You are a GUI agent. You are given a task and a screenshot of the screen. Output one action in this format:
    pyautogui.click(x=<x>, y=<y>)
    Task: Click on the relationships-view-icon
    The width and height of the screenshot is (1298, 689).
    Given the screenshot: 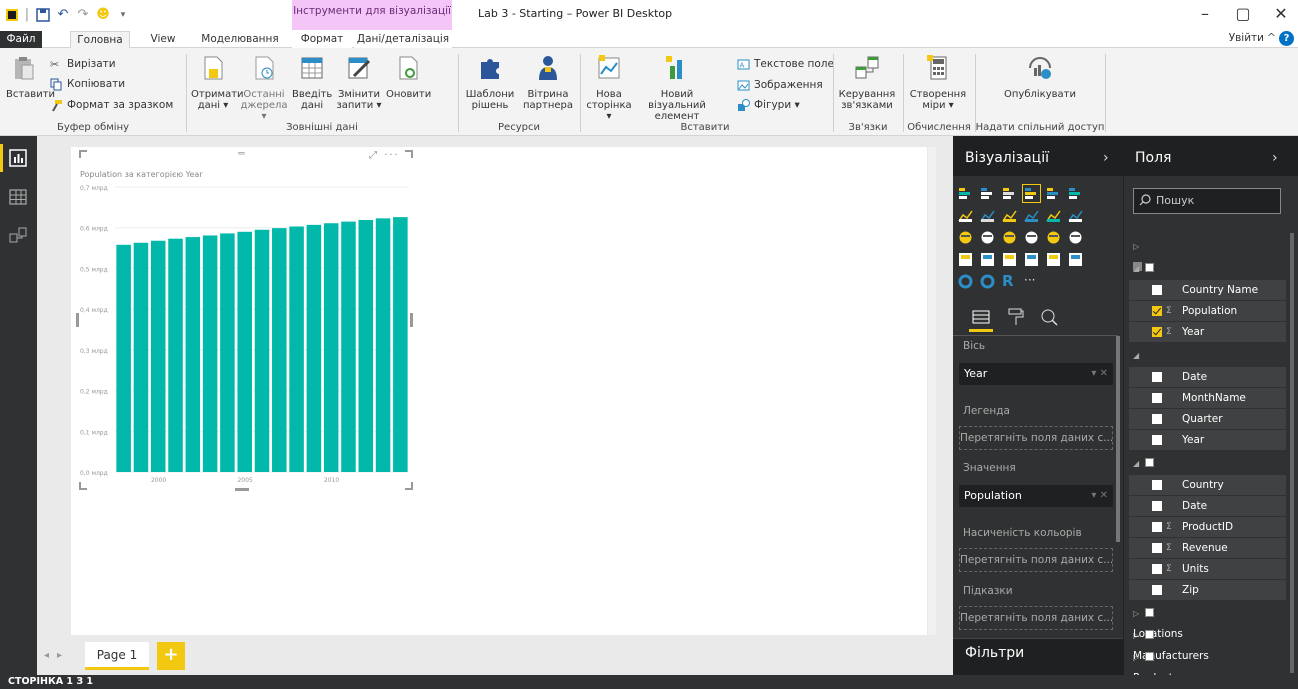 What is the action you would take?
    pyautogui.click(x=18, y=235)
    